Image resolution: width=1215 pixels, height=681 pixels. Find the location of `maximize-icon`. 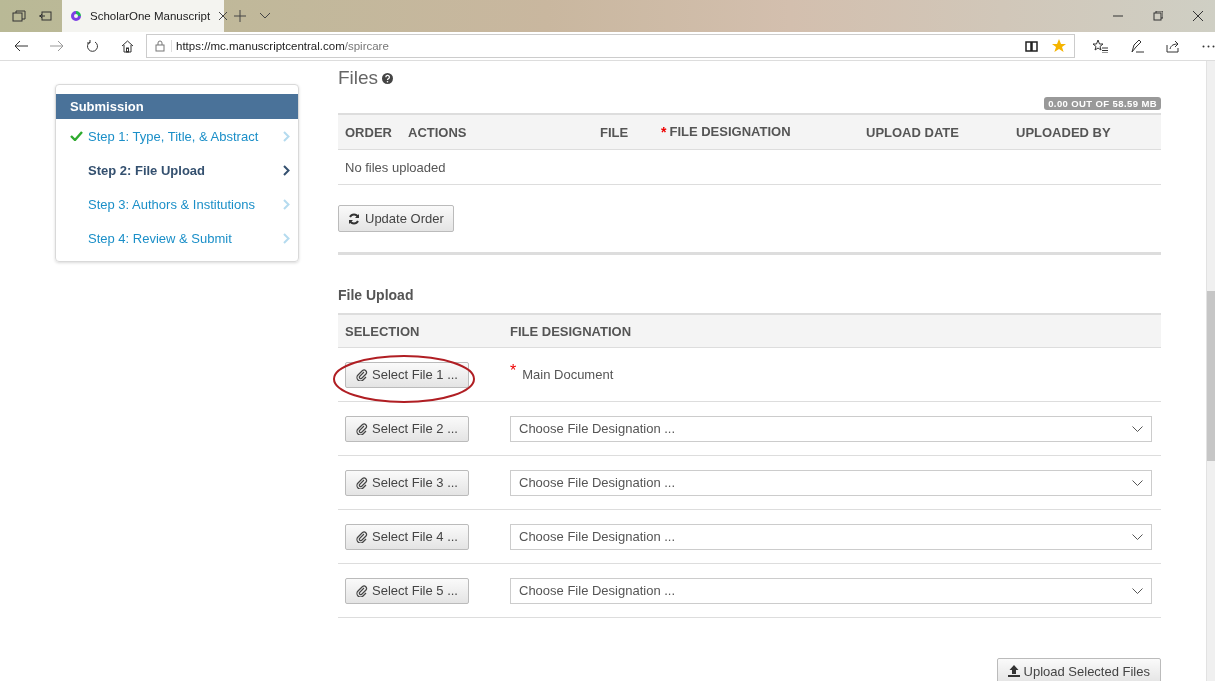

maximize-icon is located at coordinates (1158, 16).